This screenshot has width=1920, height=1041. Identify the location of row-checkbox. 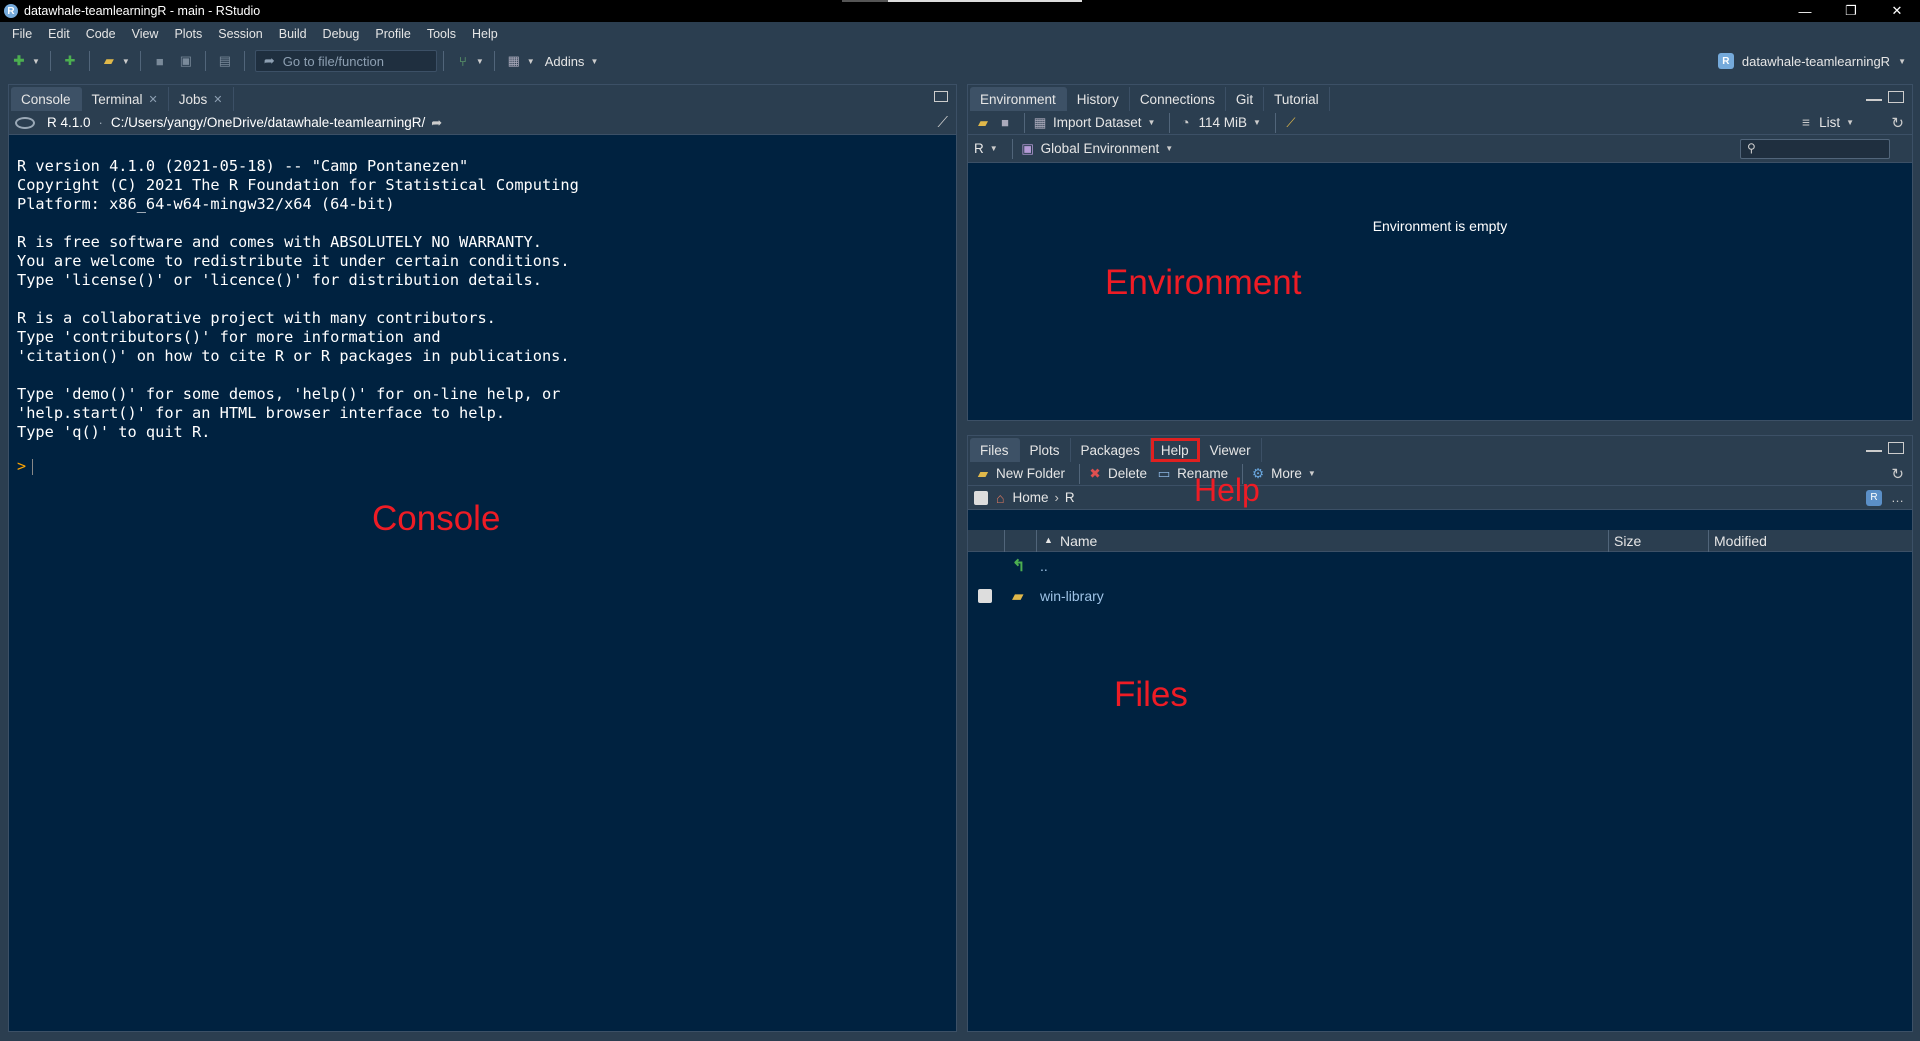
(985, 596).